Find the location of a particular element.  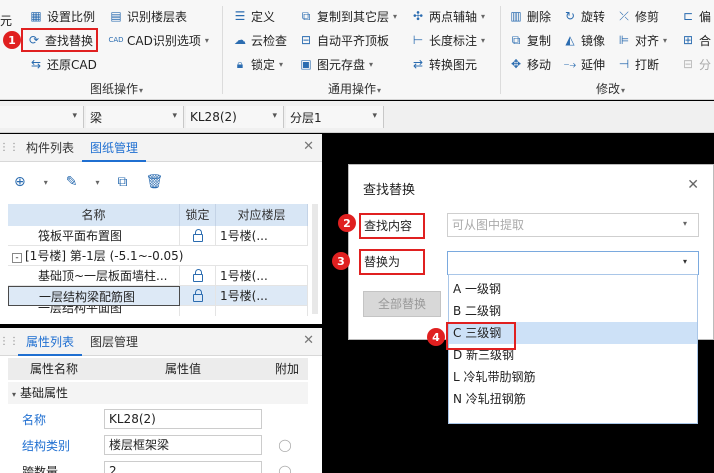

tab-layer-management: 图层管理 is located at coordinates (114, 342).